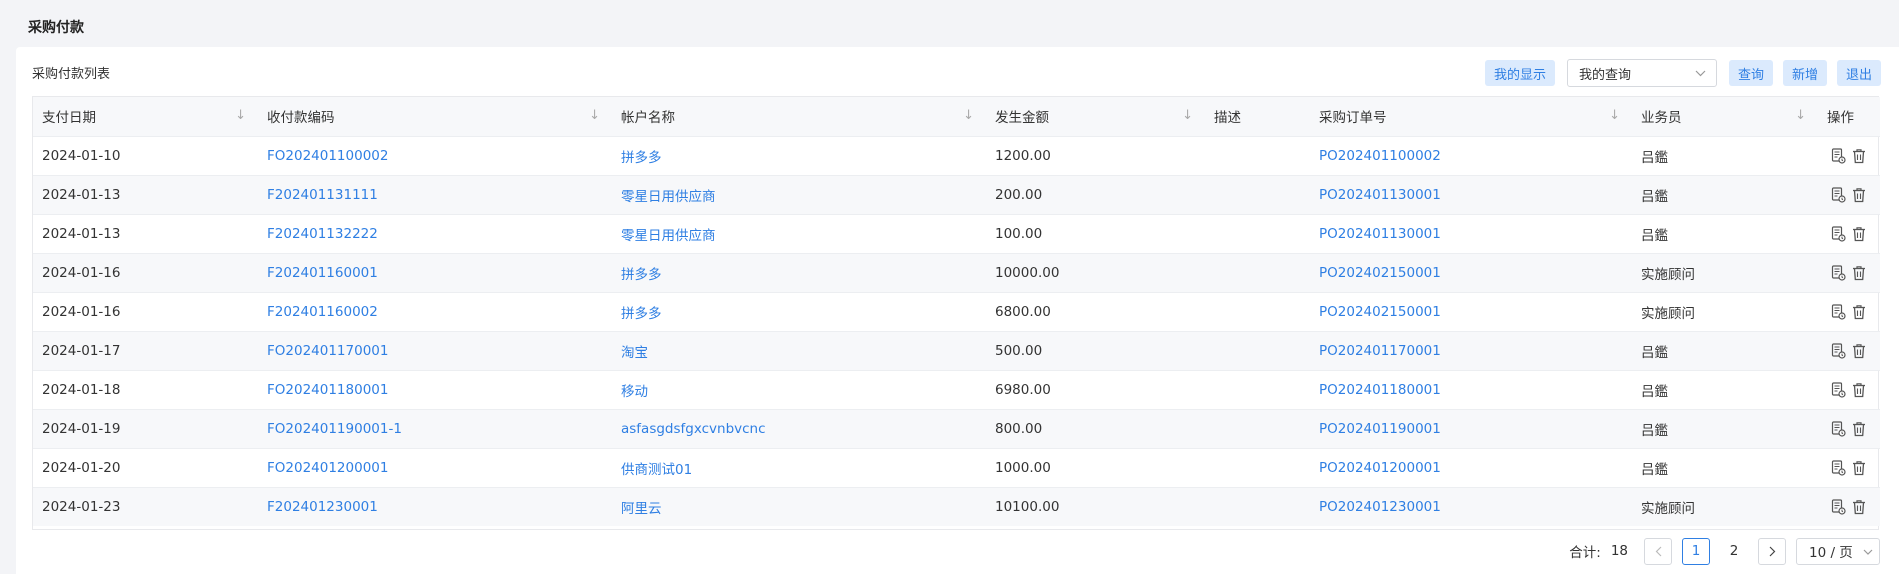 This screenshot has width=1899, height=574. What do you see at coordinates (1772, 551) in the screenshot?
I see `next-page-button` at bounding box center [1772, 551].